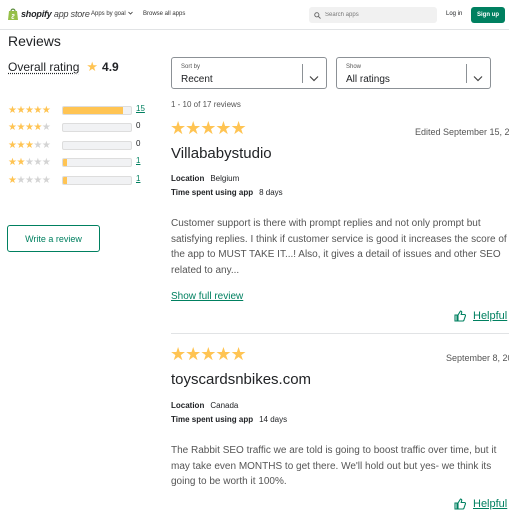  Describe the element at coordinates (254, 29) in the screenshot. I see `header-divider` at that location.